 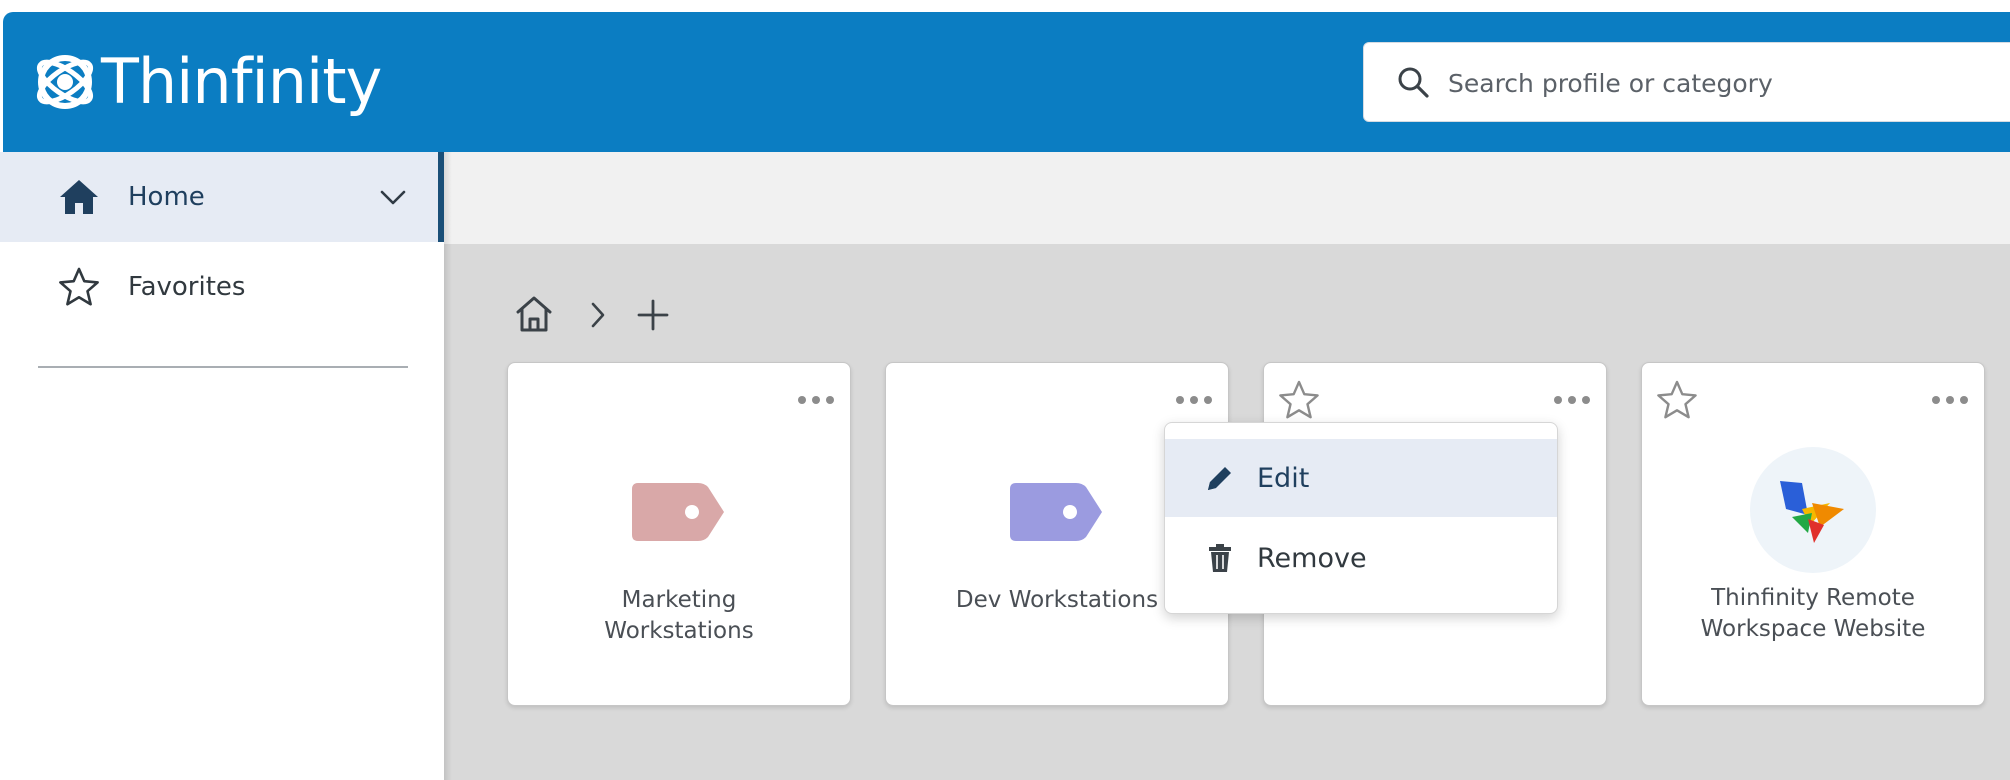 What do you see at coordinates (1227, 198) in the screenshot?
I see `top-toolbar` at bounding box center [1227, 198].